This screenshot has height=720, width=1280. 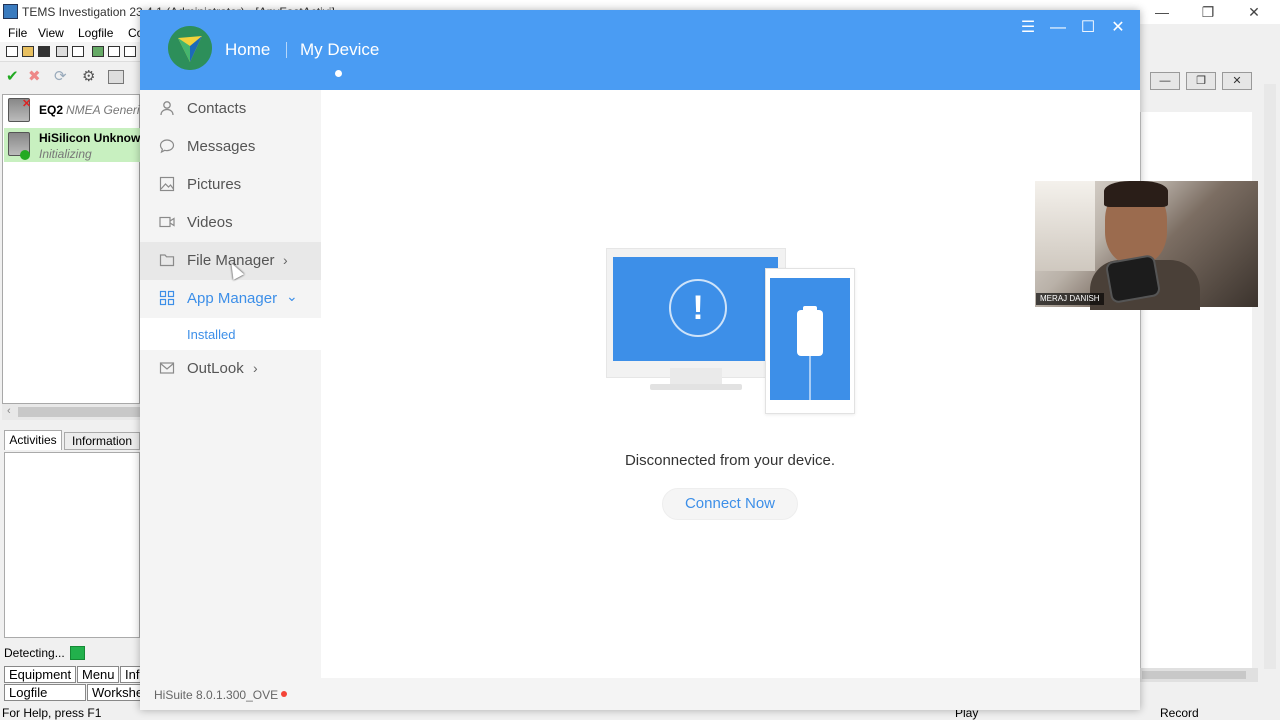 What do you see at coordinates (215, 368) in the screenshot?
I see `sidebar-item-label: OutLook` at bounding box center [215, 368].